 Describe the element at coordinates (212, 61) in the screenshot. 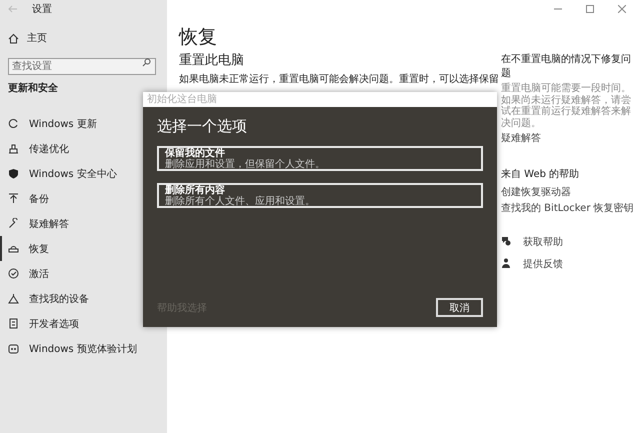

I see `section-title: 重置此电脑` at that location.